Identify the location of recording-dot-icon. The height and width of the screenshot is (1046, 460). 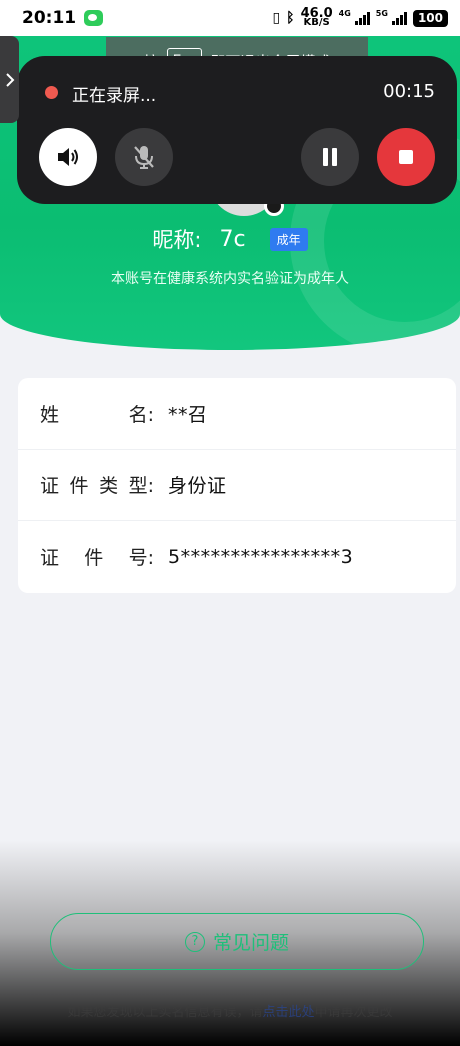
(51, 92).